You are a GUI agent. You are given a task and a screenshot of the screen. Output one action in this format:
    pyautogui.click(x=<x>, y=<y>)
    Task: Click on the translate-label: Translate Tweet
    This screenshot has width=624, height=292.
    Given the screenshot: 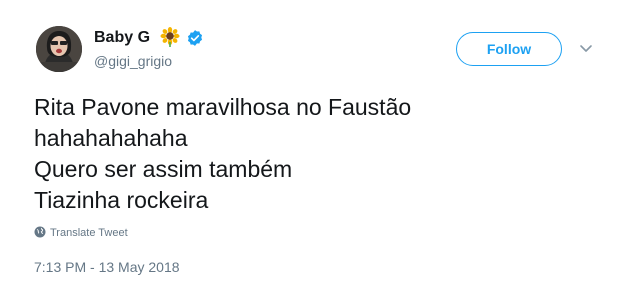 What is the action you would take?
    pyautogui.click(x=89, y=233)
    